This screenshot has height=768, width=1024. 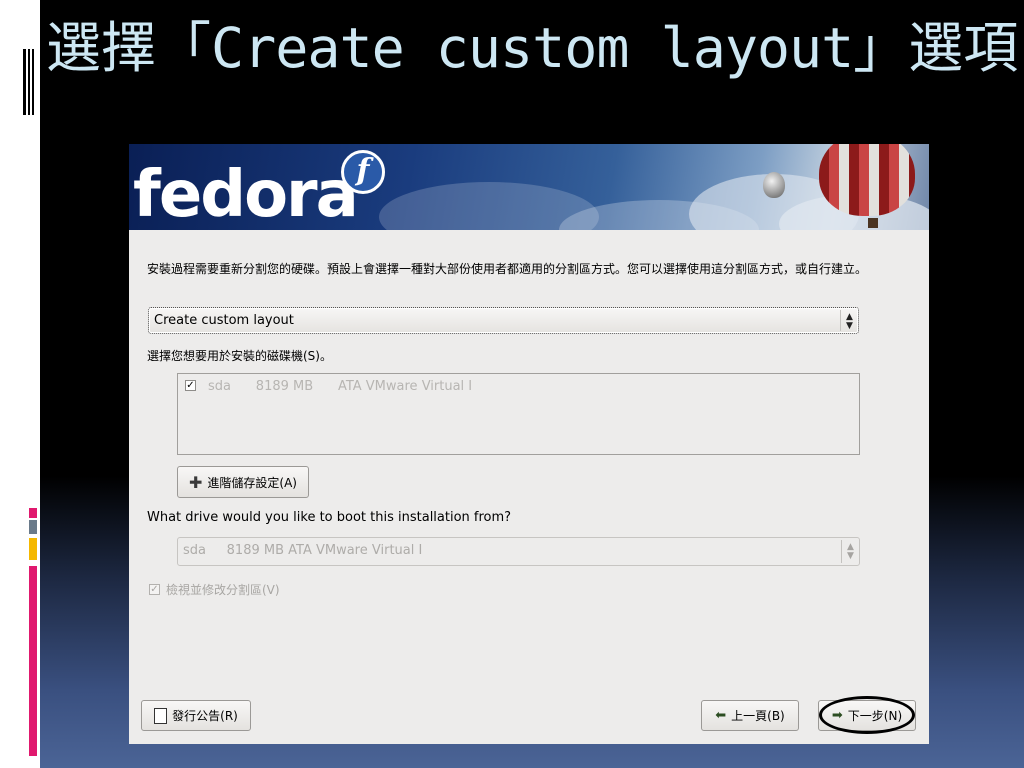 What do you see at coordinates (205, 716) in the screenshot?
I see `release-notes-label: 發行公告(R)` at bounding box center [205, 716].